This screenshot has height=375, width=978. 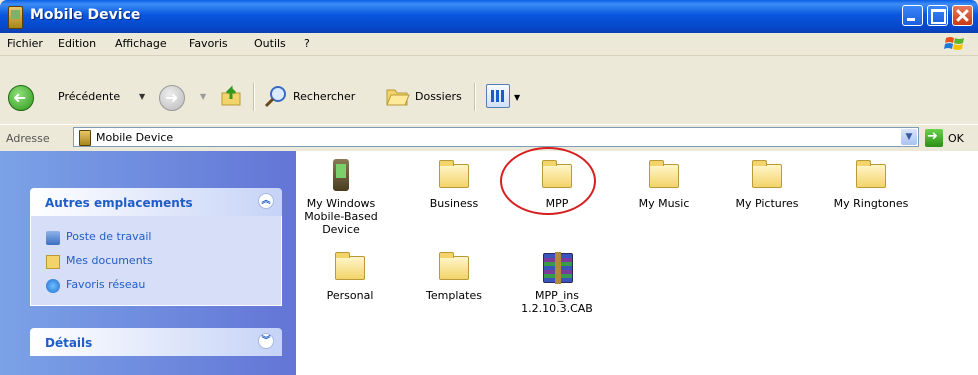 I want to click on other-places-header: Autres emplacements ︽, so click(x=156, y=202).